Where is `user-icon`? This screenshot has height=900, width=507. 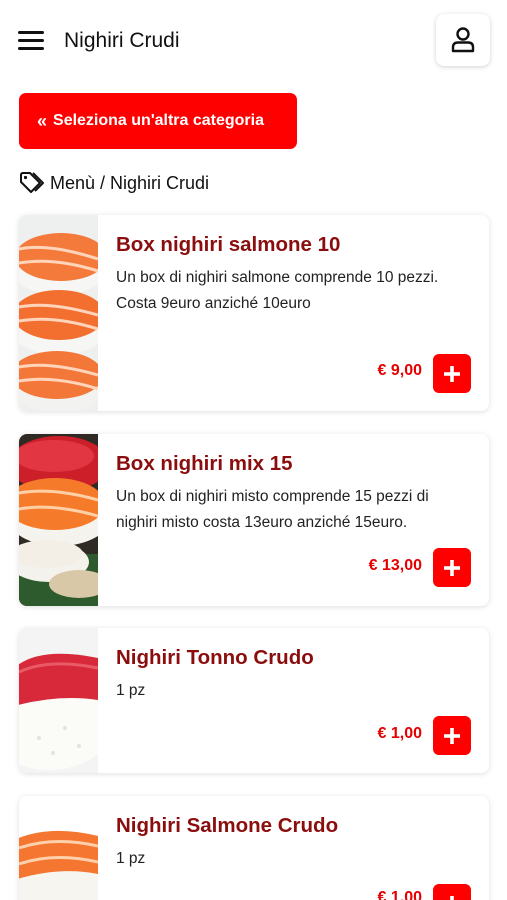
user-icon is located at coordinates (463, 40).